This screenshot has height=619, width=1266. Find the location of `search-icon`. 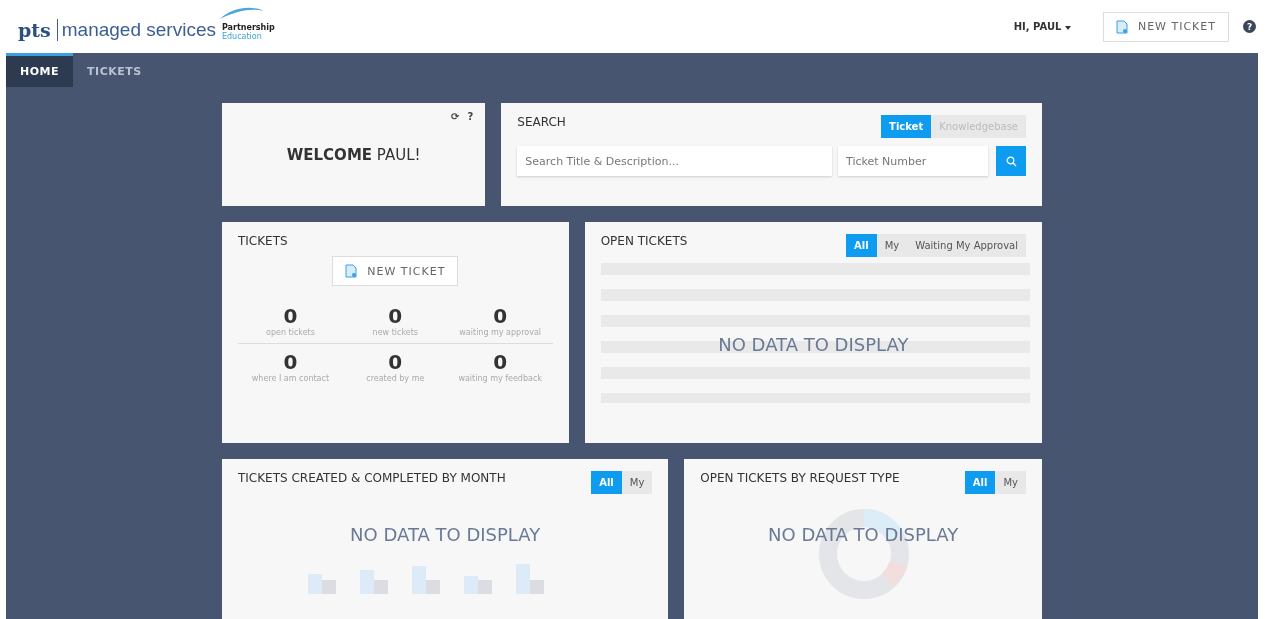

search-icon is located at coordinates (1011, 161).